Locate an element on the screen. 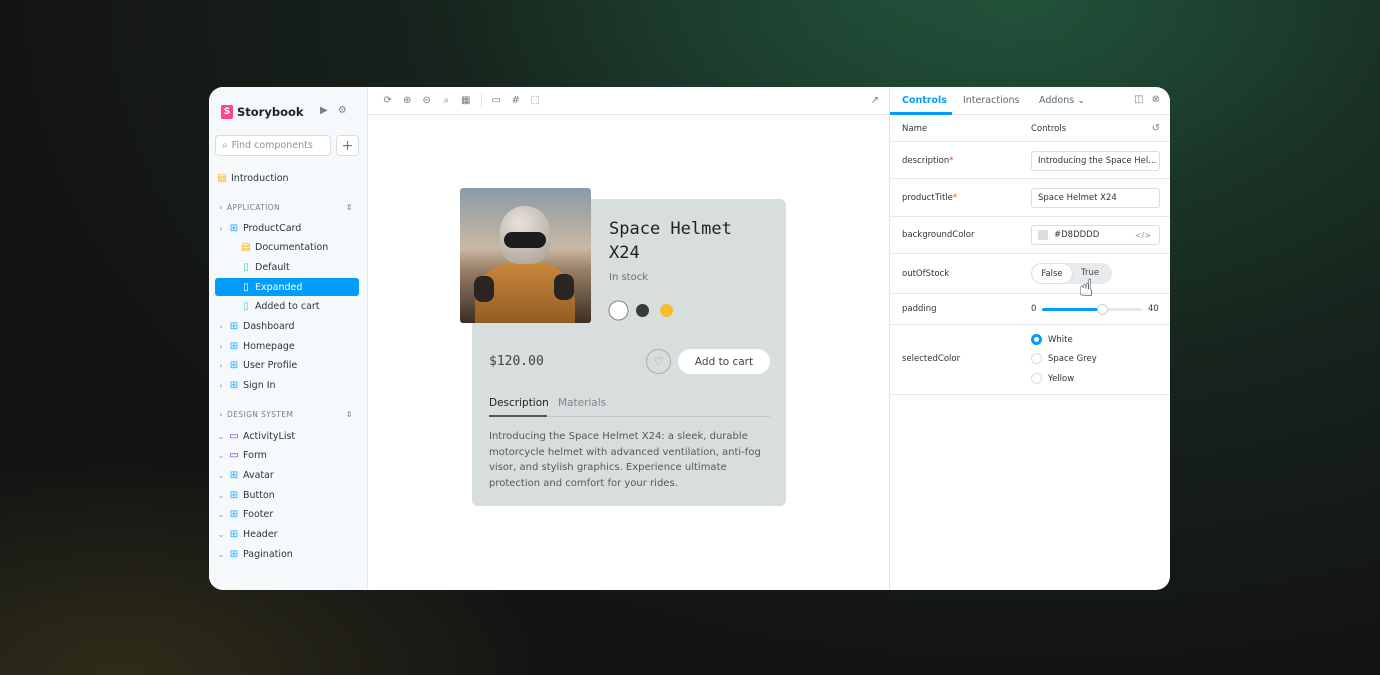 The height and width of the screenshot is (675, 1380). sidebar-item-avatar: ⌄ ⊞ Avatar is located at coordinates (287, 475).